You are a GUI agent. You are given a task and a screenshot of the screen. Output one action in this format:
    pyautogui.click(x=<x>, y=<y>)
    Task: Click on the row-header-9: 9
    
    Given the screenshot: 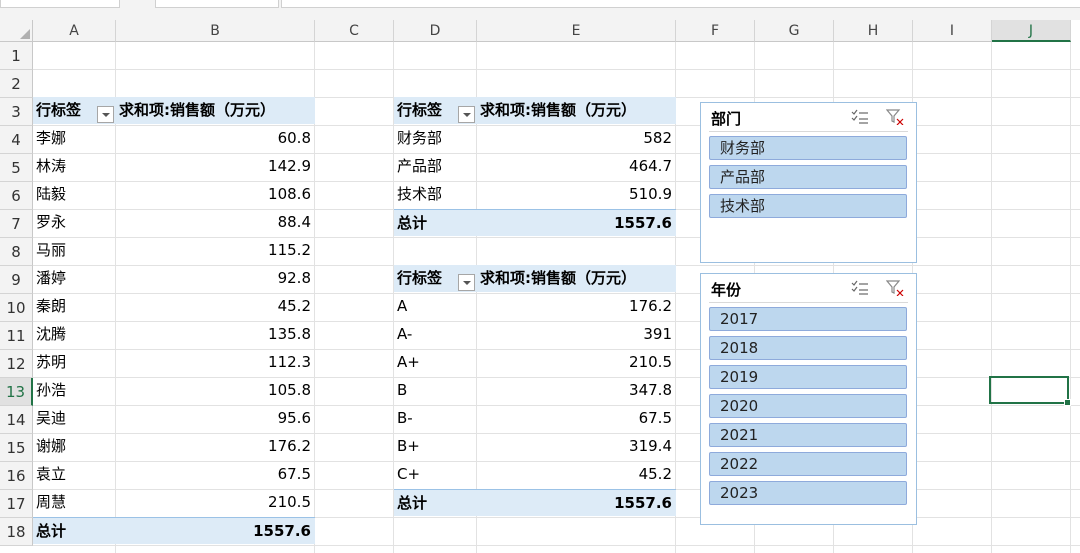 What is the action you would take?
    pyautogui.click(x=16, y=280)
    